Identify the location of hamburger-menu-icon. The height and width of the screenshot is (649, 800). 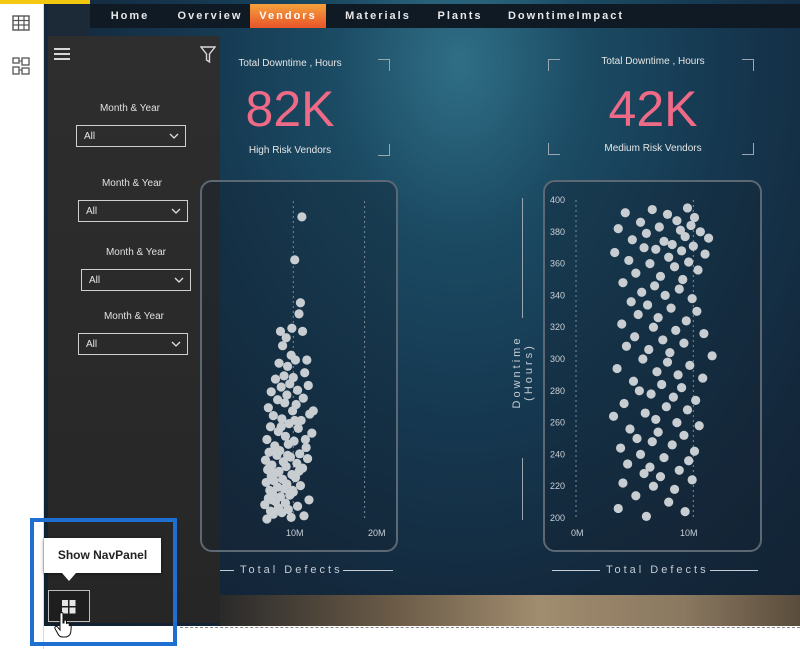
(62, 54).